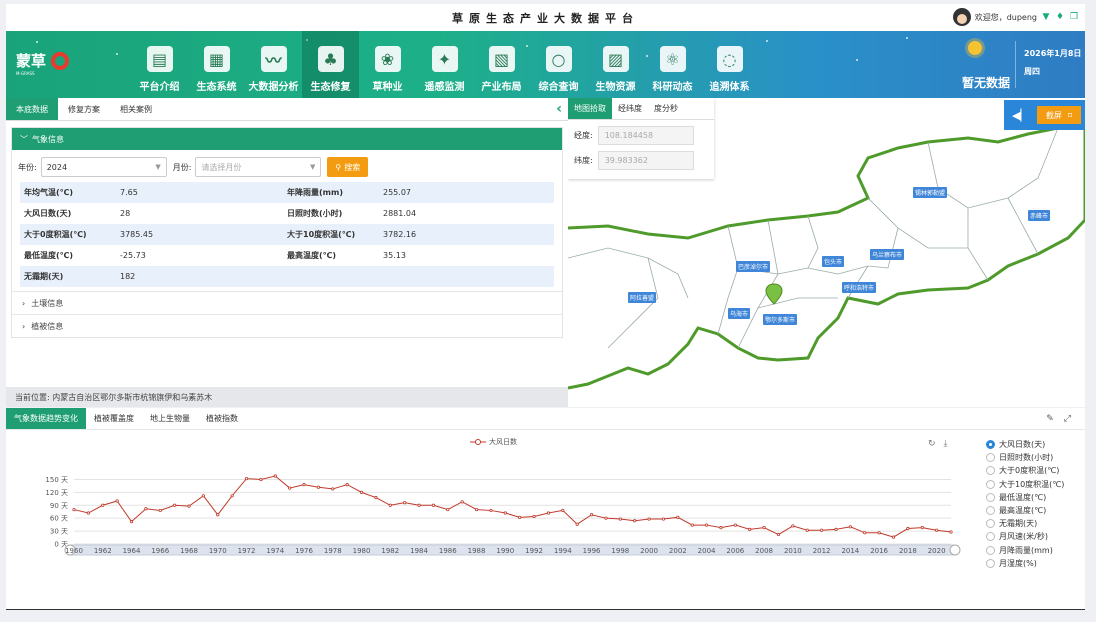 Image resolution: width=1096 pixels, height=622 pixels. I want to click on city-label: 赤峰市, so click(1039, 215).